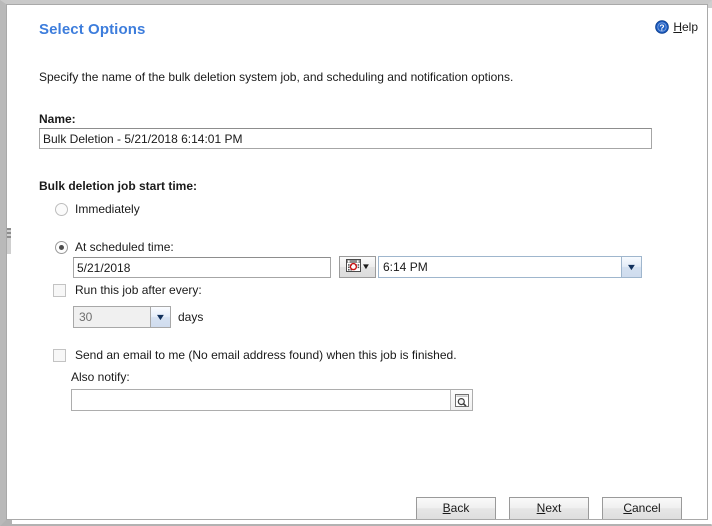 This screenshot has width=712, height=526. I want to click on checkbox-run-after-every: Run this job after every:, so click(127, 290).